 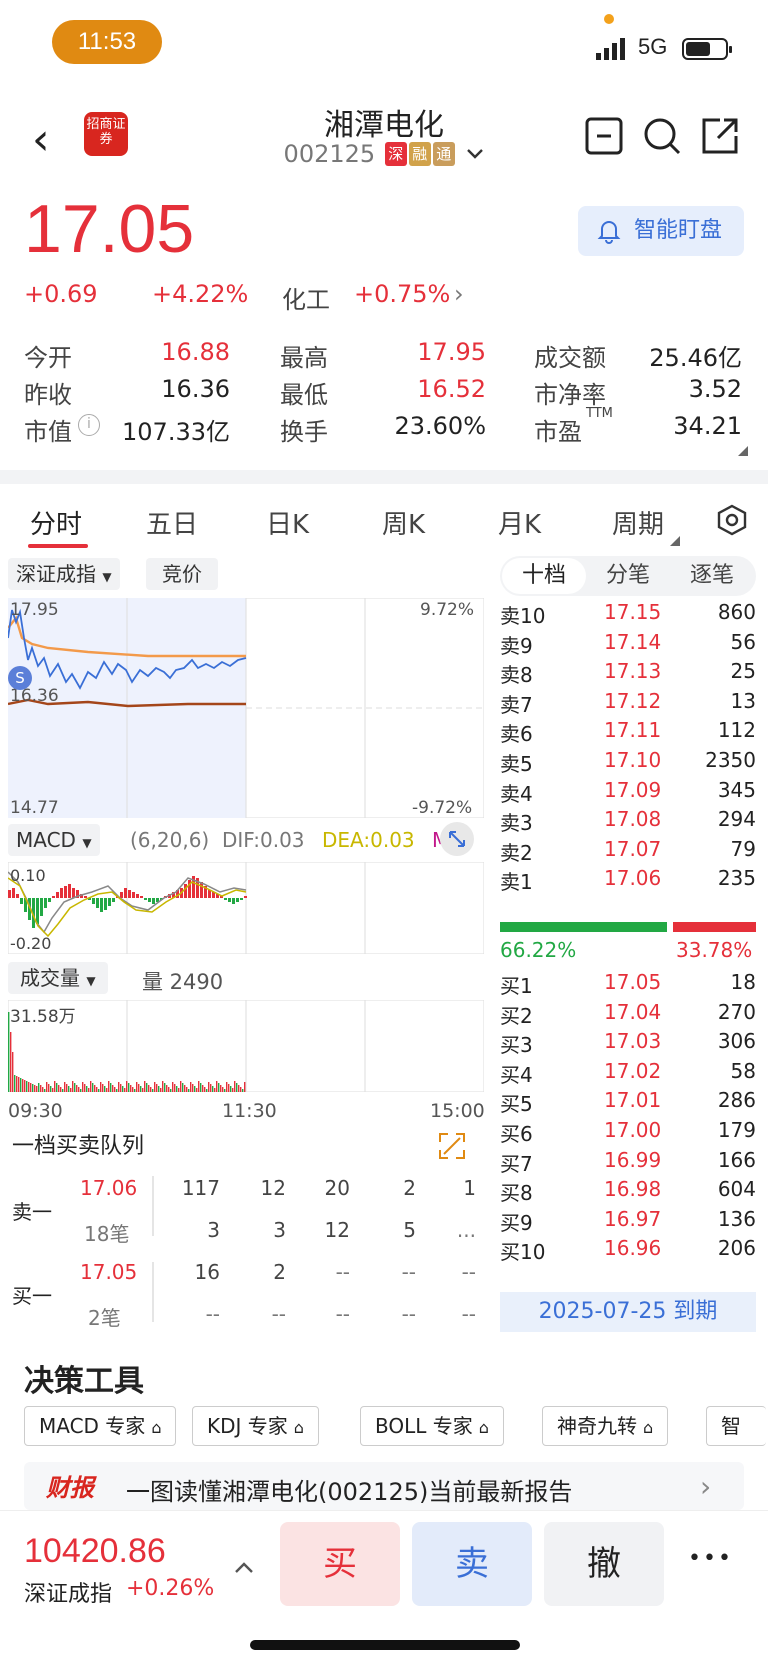 I want to click on level-volume: 2350, so click(x=730, y=760).